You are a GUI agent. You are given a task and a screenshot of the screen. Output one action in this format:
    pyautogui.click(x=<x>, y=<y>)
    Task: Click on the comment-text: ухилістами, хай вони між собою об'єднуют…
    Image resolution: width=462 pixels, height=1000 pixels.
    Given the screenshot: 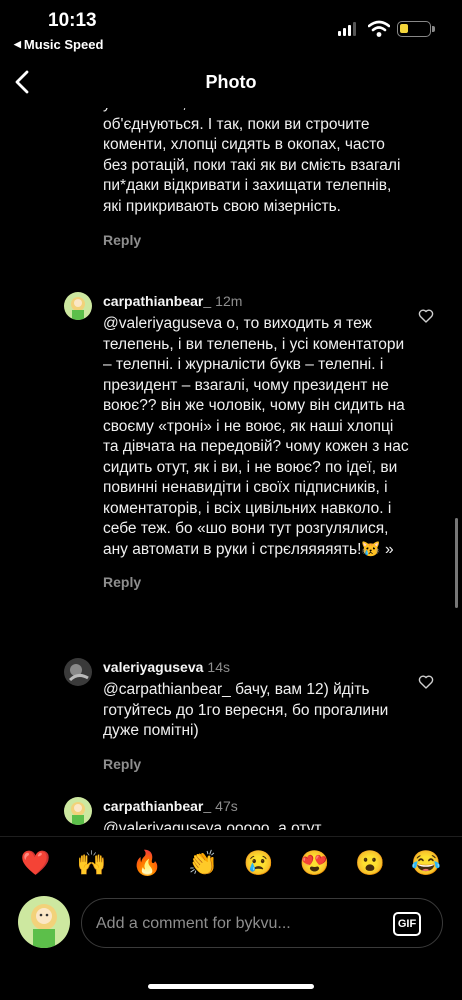 What is the action you would take?
    pyautogui.click(x=252, y=161)
    